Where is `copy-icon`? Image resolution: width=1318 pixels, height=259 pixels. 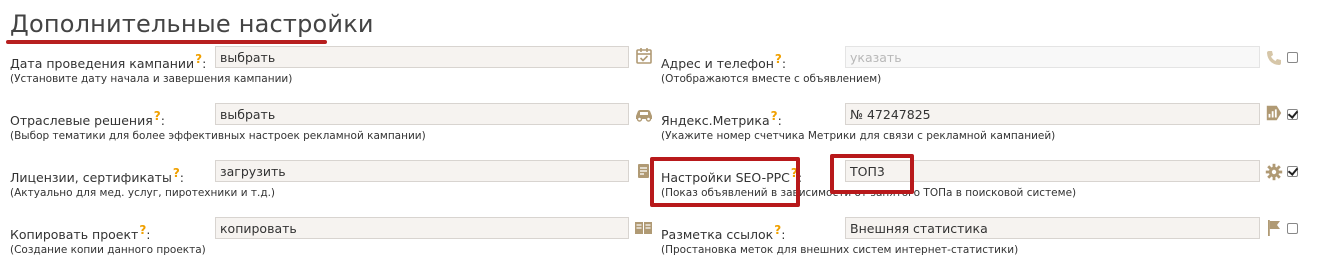
copy-icon is located at coordinates (644, 228).